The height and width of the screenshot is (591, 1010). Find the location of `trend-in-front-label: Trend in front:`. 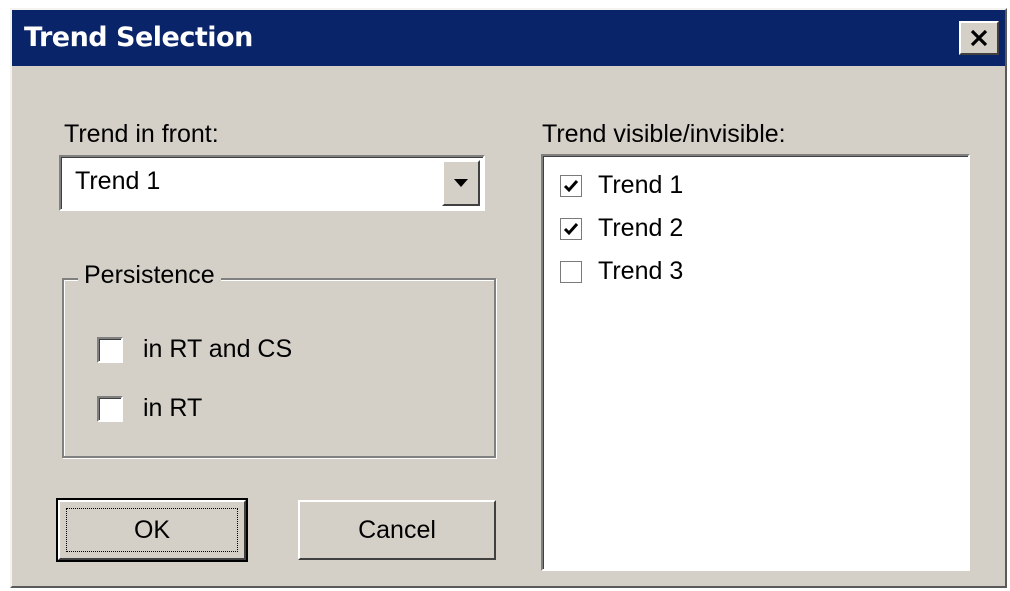

trend-in-front-label: Trend in front: is located at coordinates (141, 134).